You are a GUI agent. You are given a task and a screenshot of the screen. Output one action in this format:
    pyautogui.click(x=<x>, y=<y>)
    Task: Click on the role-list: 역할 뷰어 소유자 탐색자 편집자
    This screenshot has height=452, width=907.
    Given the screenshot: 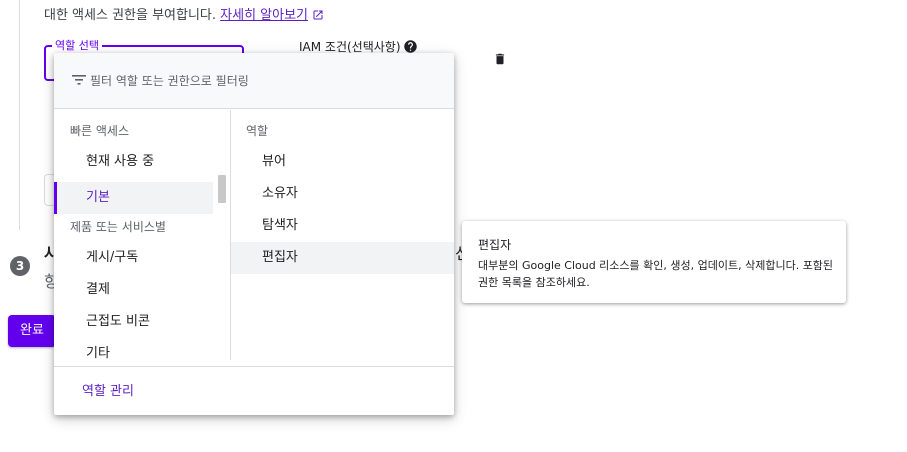 What is the action you would take?
    pyautogui.click(x=342, y=235)
    